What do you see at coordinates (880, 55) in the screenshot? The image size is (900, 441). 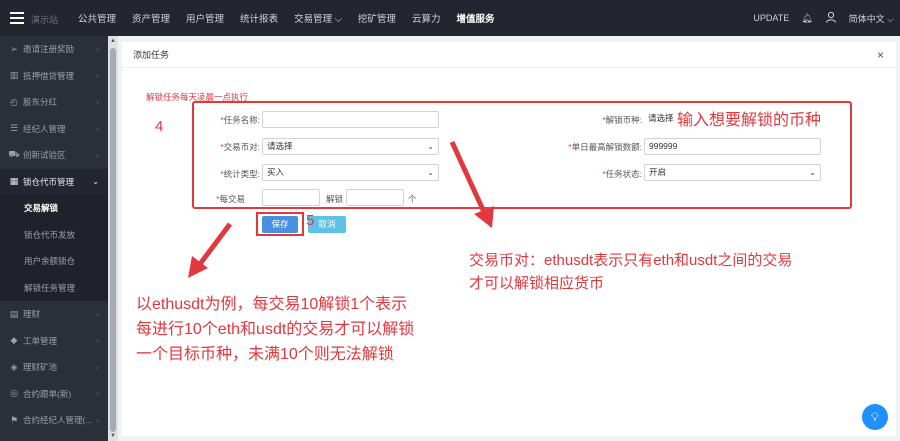 I see `close-icon: ×` at bounding box center [880, 55].